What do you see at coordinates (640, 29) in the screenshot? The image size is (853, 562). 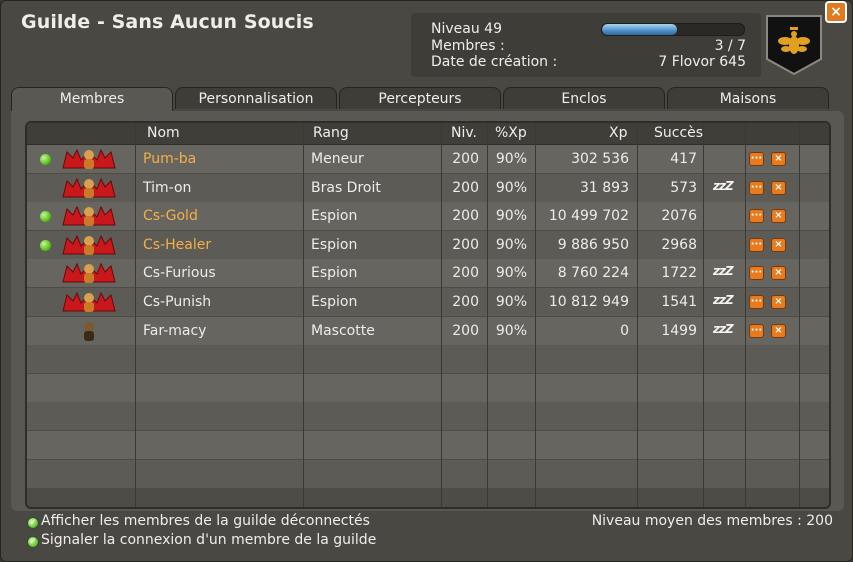 I see `guild-xp-bar-fill` at bounding box center [640, 29].